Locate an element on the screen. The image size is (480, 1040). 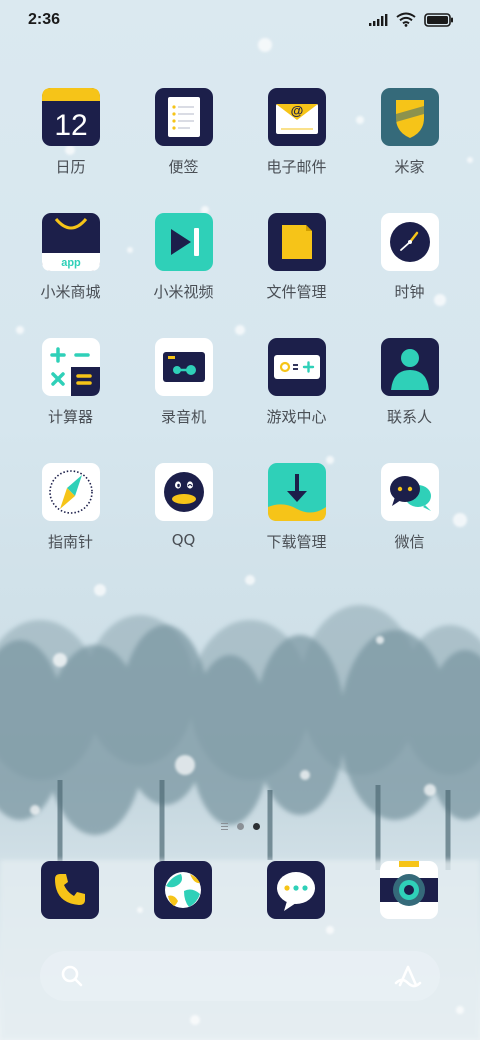
app-label: 下载管理 is located at coordinates (296, 542).